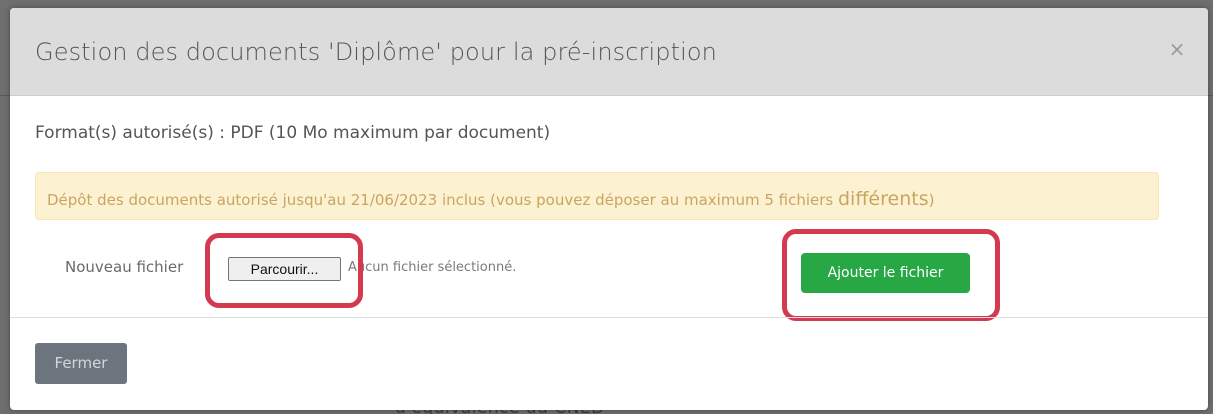 This screenshot has width=1213, height=414. What do you see at coordinates (432, 267) in the screenshot?
I see `file-status-text: Aucun fichier sélectionné.` at bounding box center [432, 267].